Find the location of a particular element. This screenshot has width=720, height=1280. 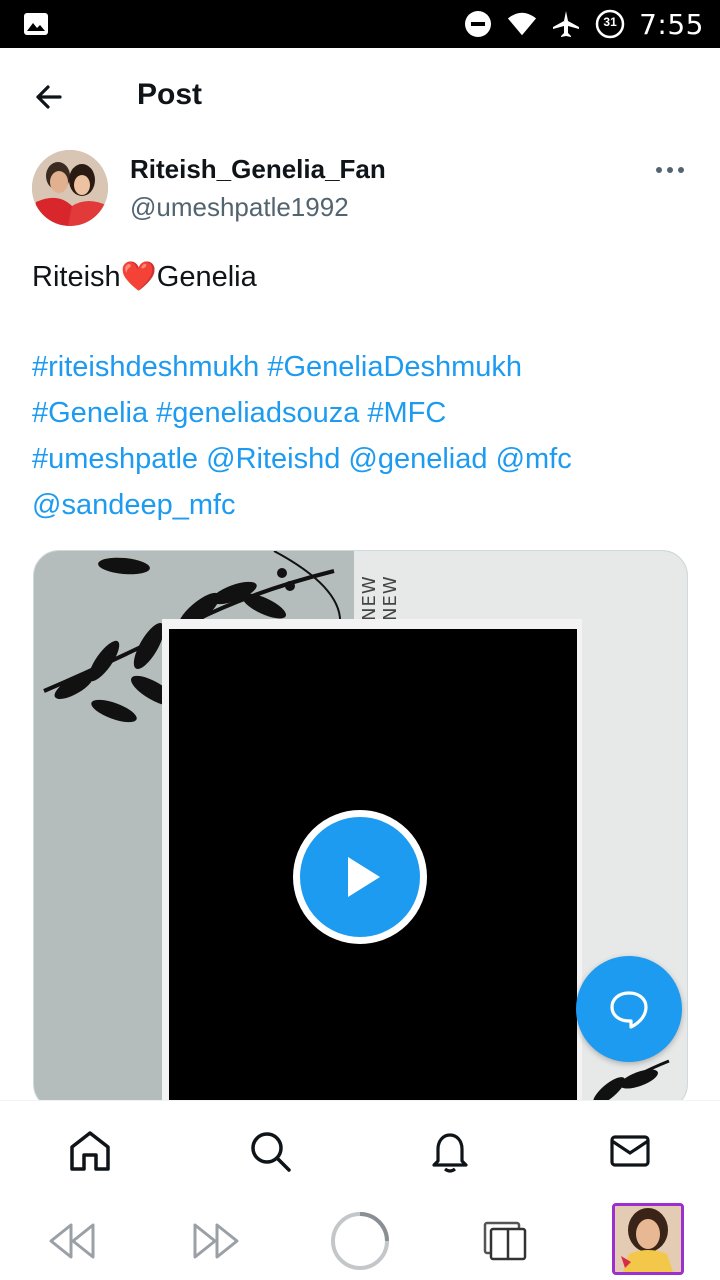

back-arrow-icon is located at coordinates (49, 97).